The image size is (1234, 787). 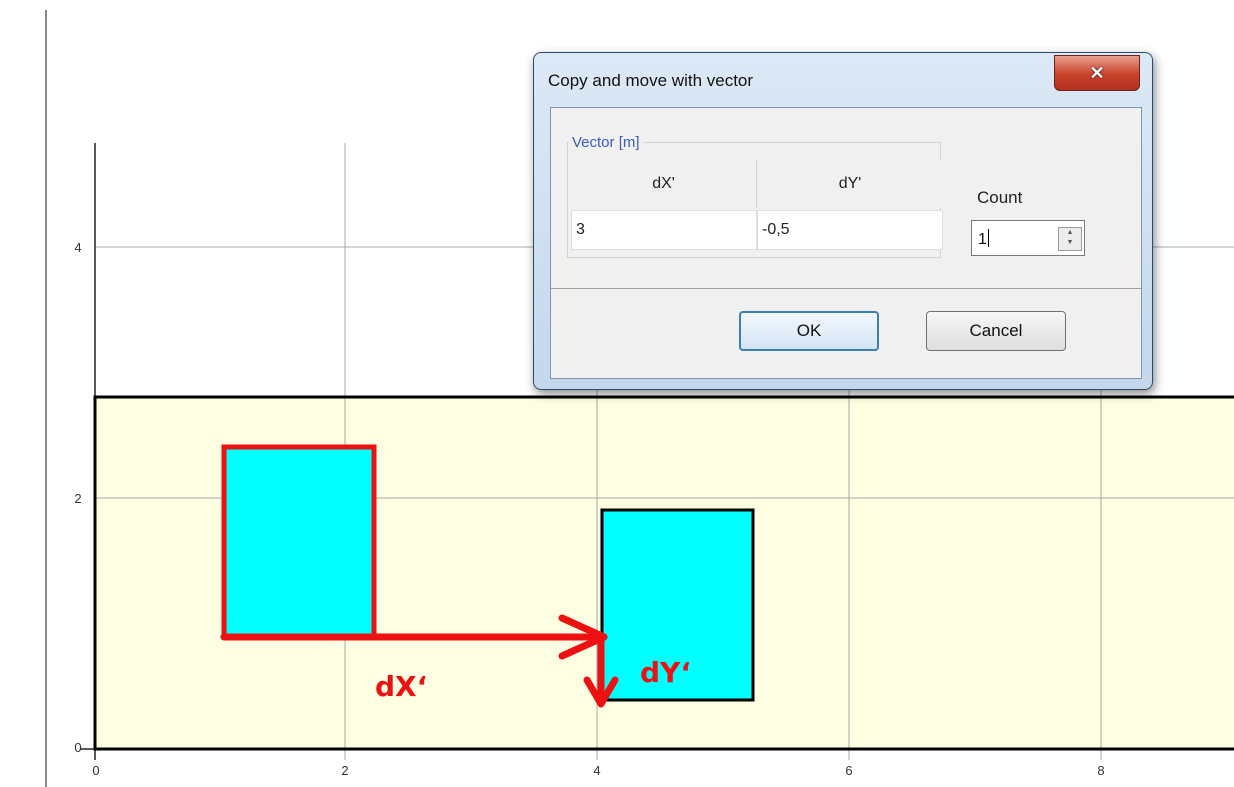 I want to click on count-label: Count, so click(x=1000, y=197).